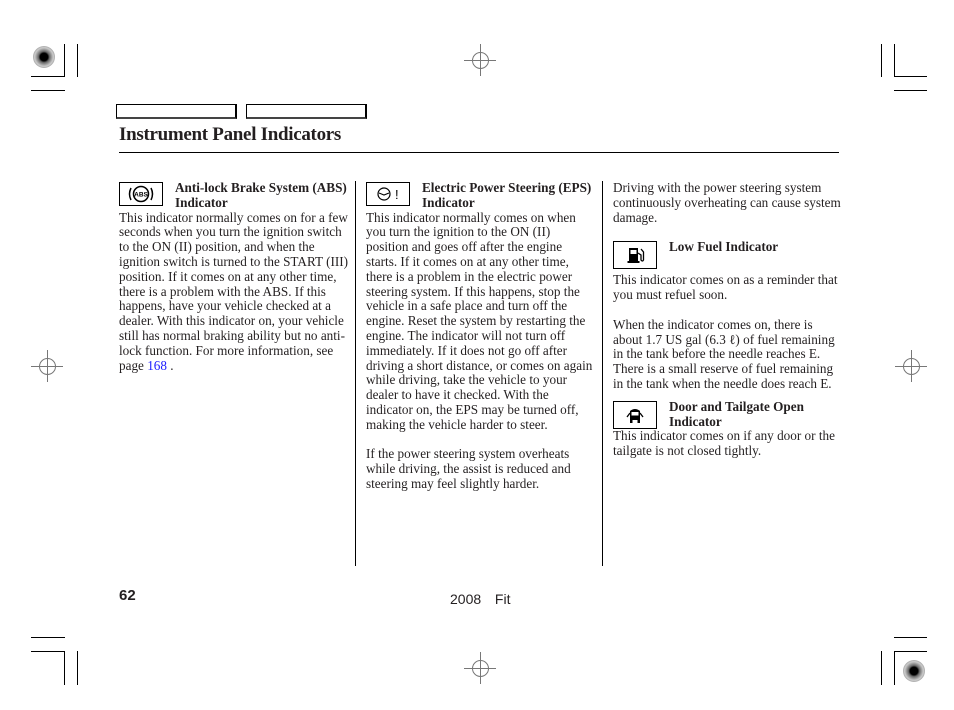  I want to click on title-rule, so click(479, 152).